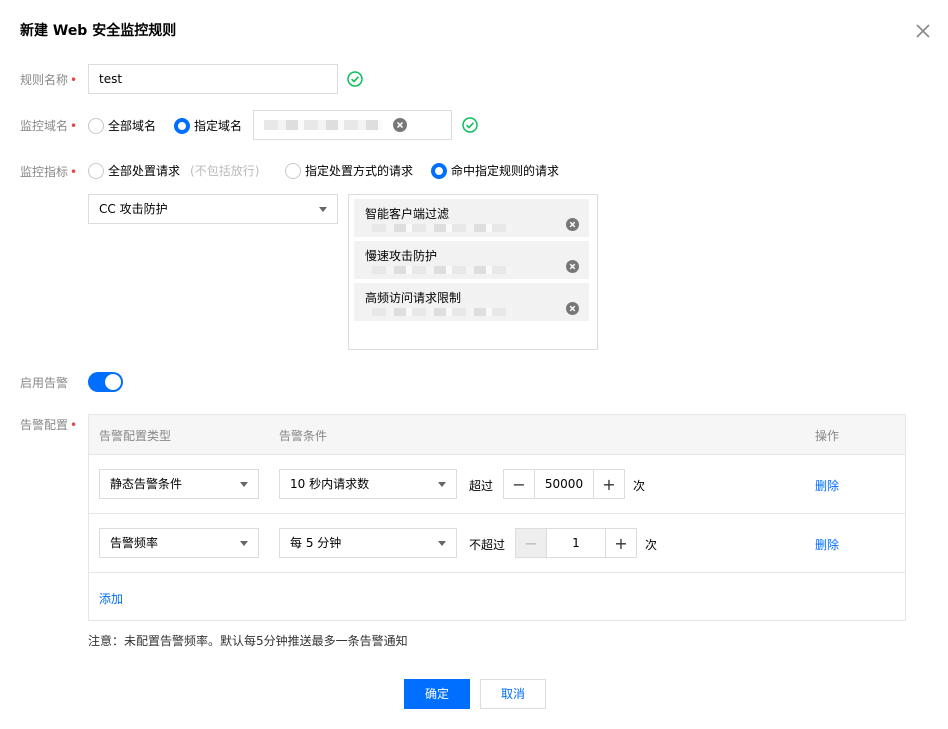 The height and width of the screenshot is (729, 948). Describe the element at coordinates (323, 125) in the screenshot. I see `masked-domain-tag` at that location.